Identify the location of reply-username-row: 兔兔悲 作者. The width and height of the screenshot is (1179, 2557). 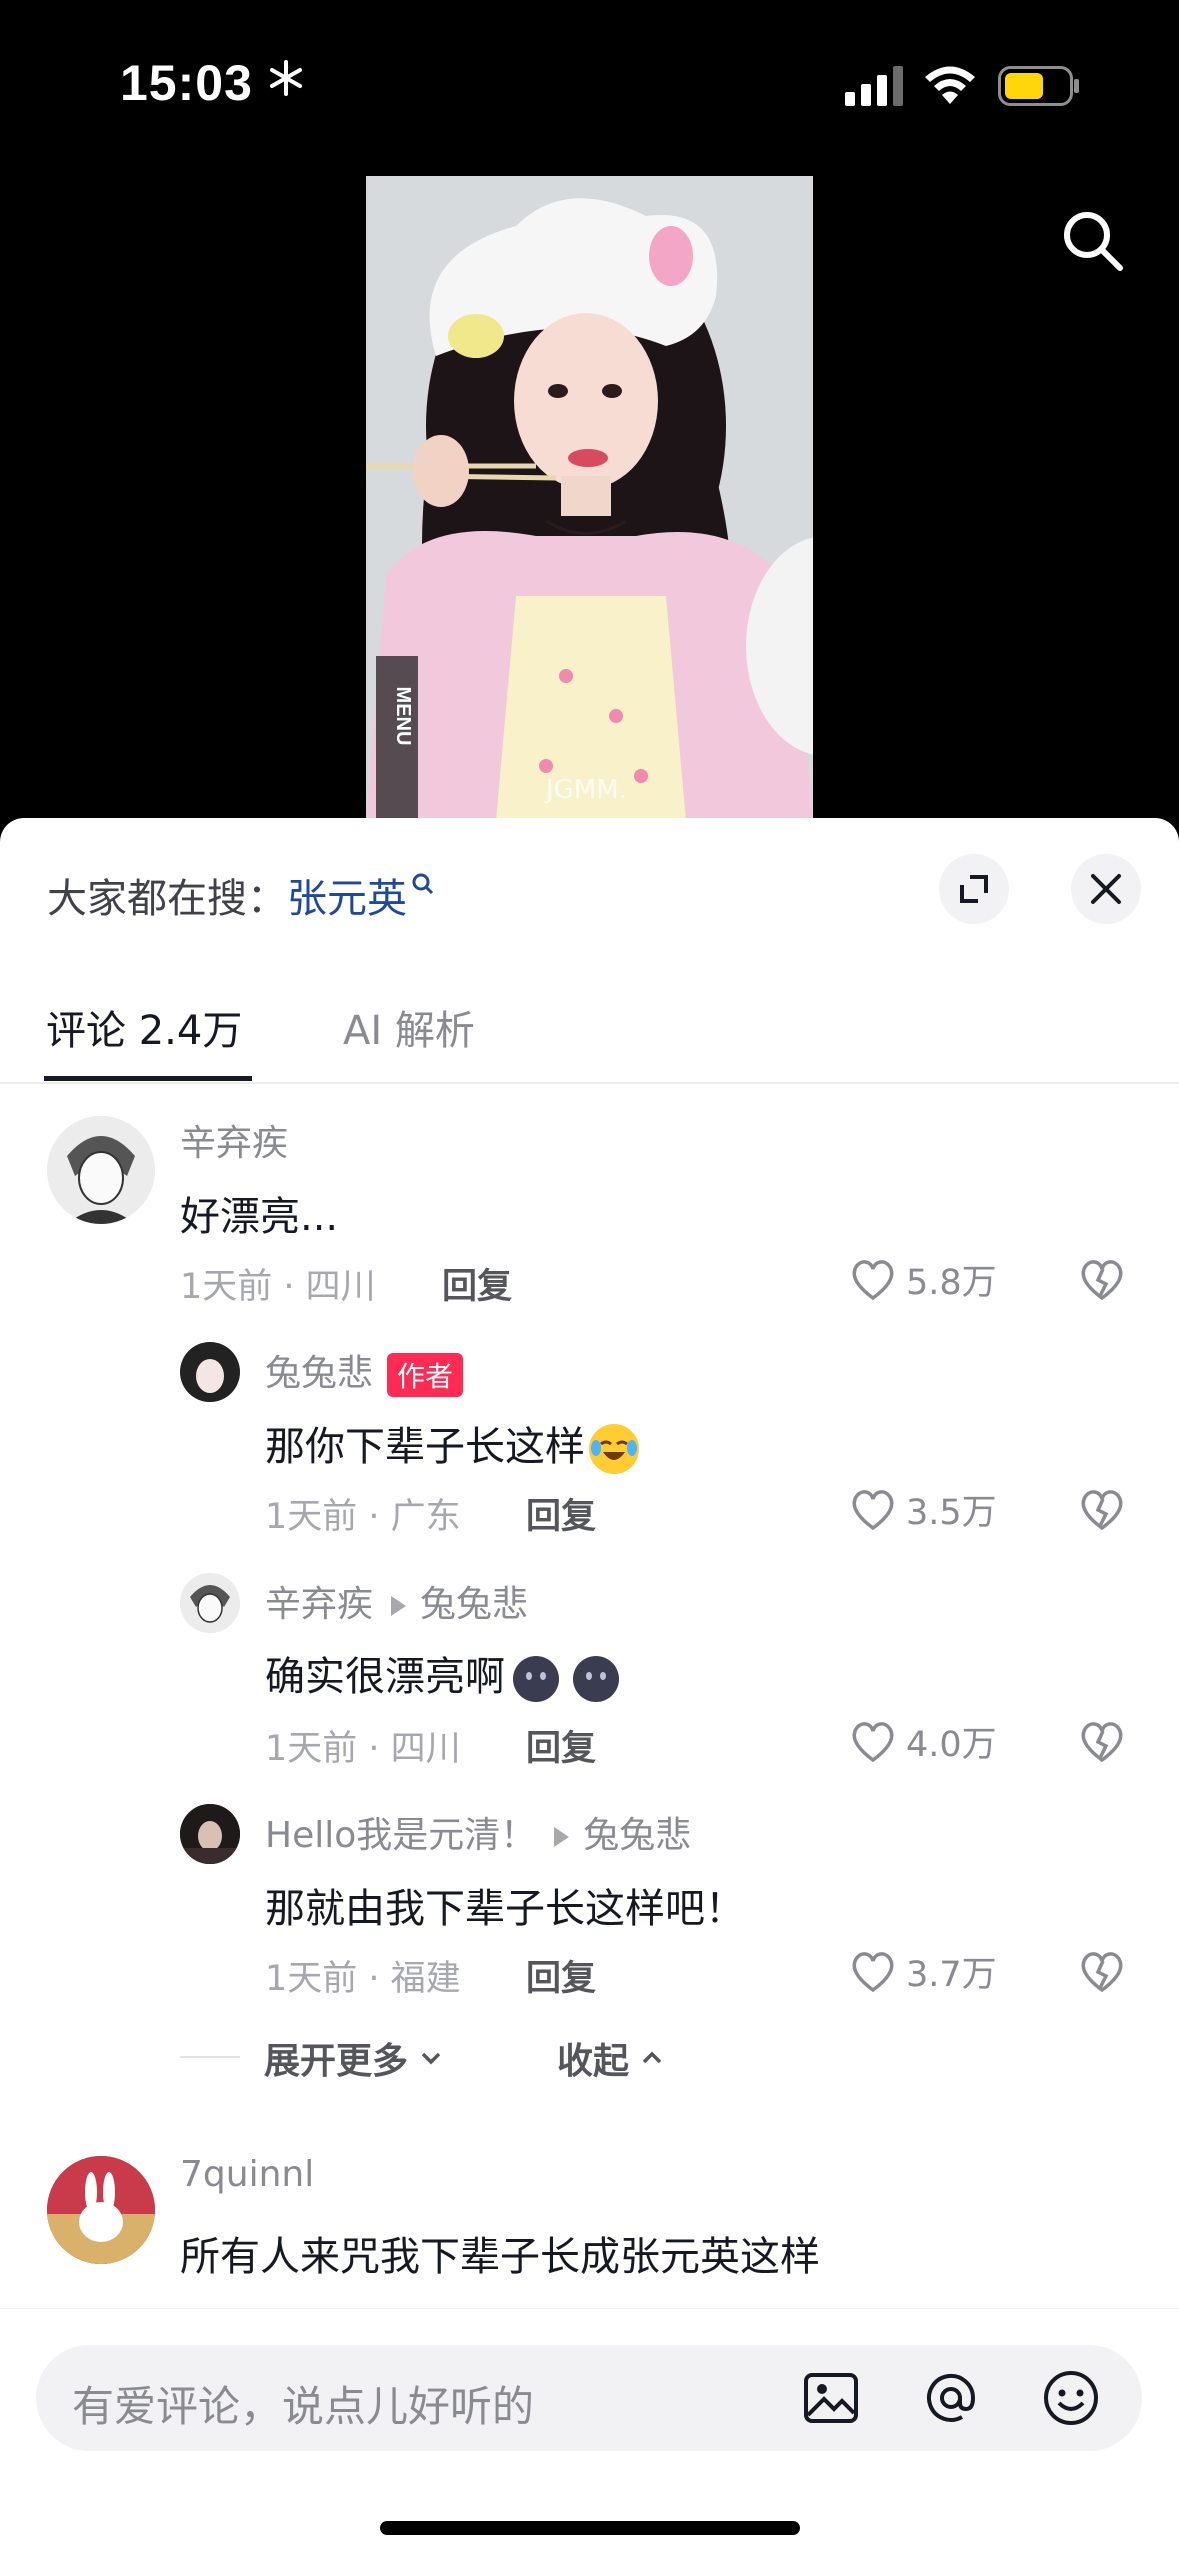
(364, 1370).